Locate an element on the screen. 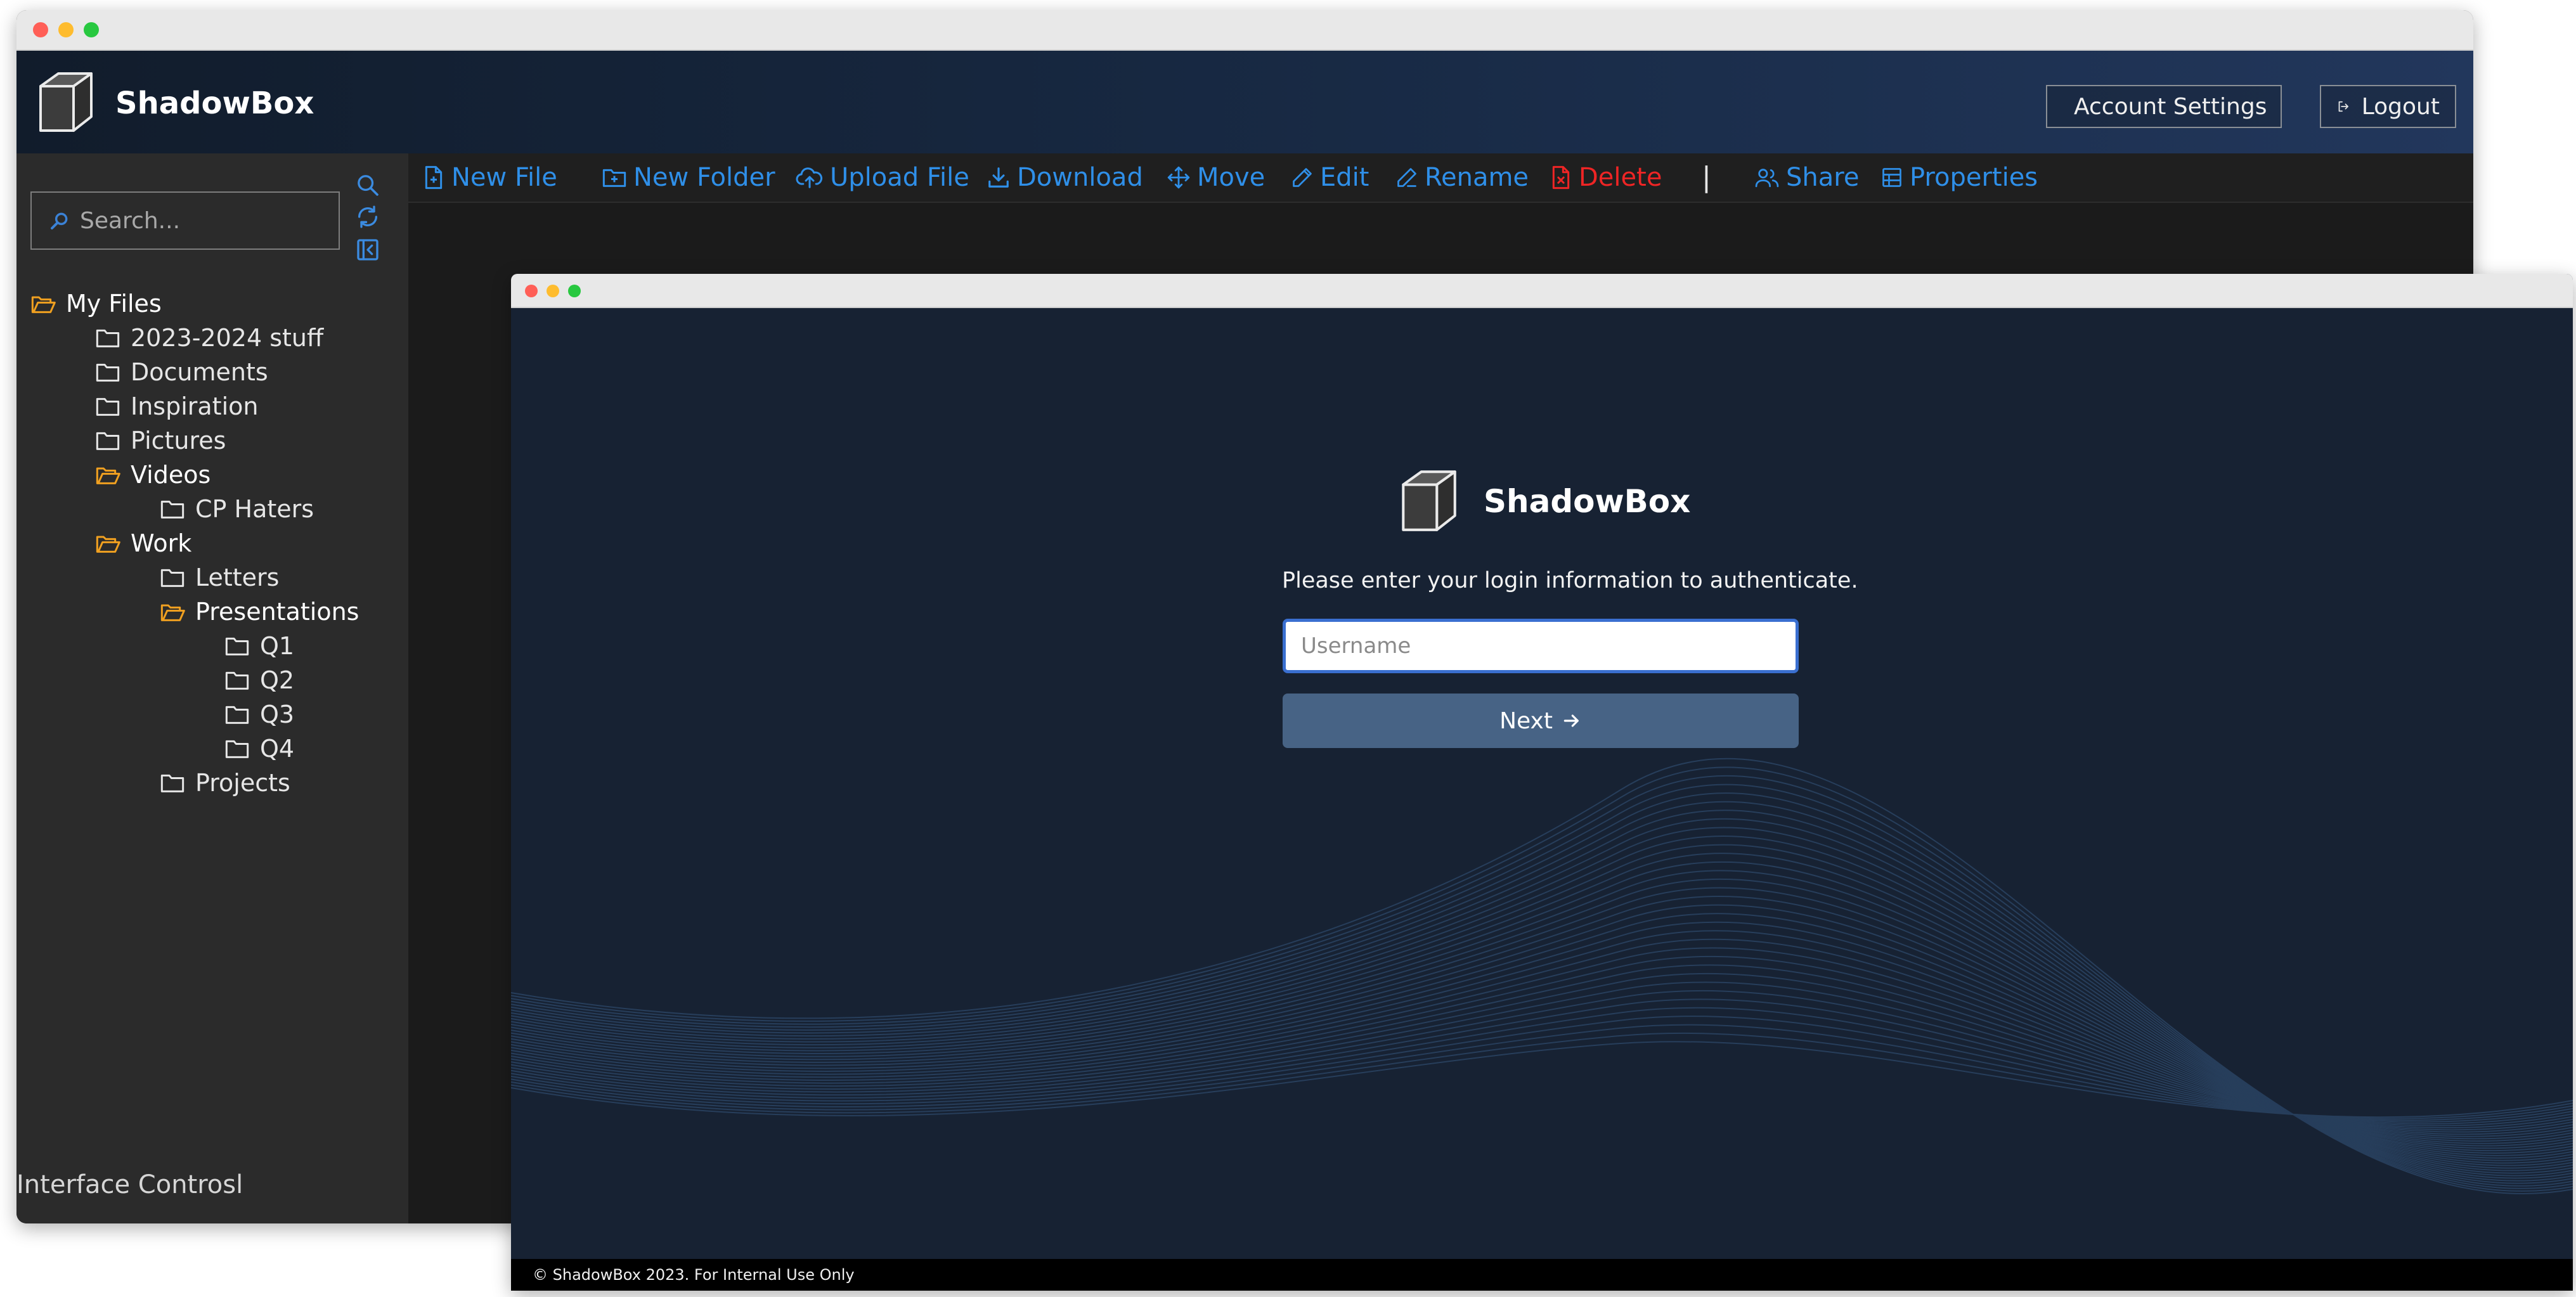 Image resolution: width=2576 pixels, height=1297 pixels. new-file-button: New File is located at coordinates (489, 177).